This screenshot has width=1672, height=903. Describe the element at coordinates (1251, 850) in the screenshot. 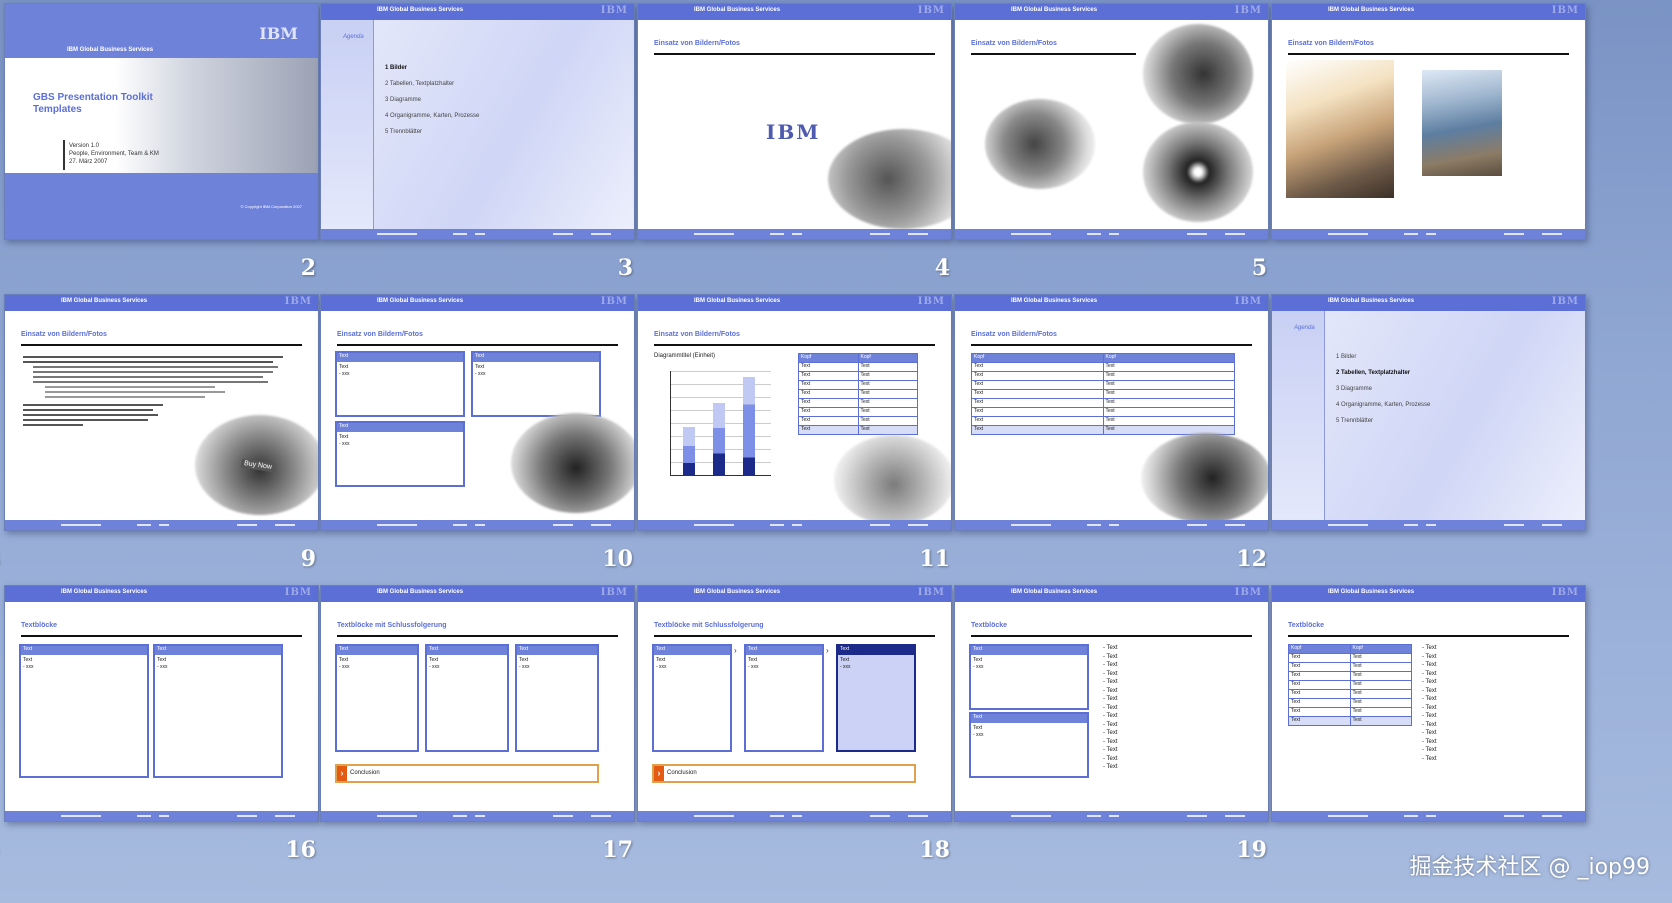

I see `slide-number: 19` at that location.